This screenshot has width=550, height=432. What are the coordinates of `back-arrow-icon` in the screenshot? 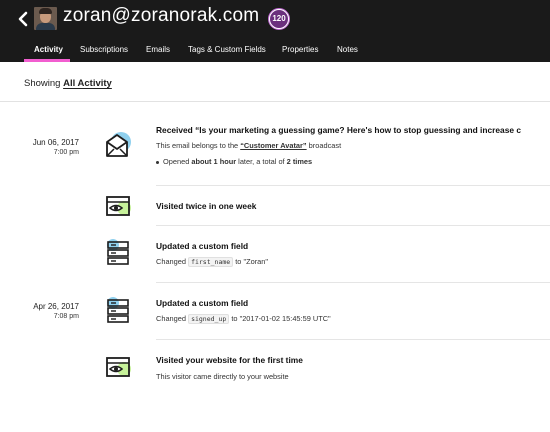 It's located at (23, 19).